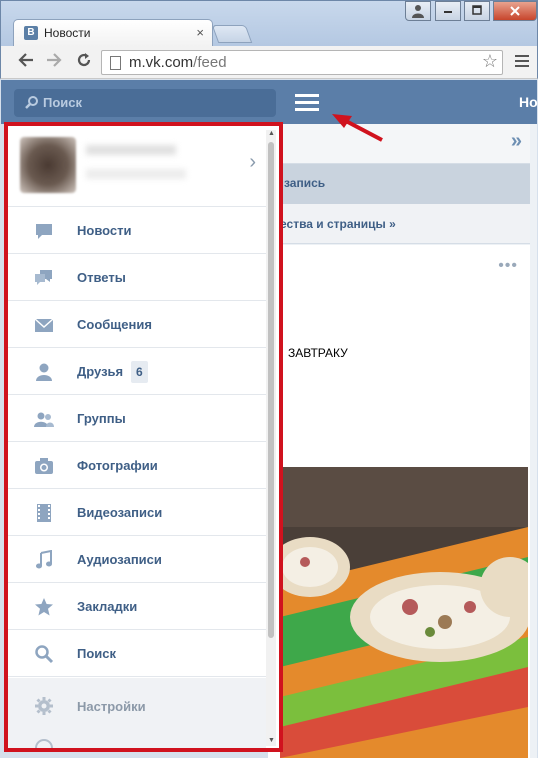 The width and height of the screenshot is (538, 758). Describe the element at coordinates (269, 23) in the screenshot. I see `browser-titlebar: B Новости ×` at that location.